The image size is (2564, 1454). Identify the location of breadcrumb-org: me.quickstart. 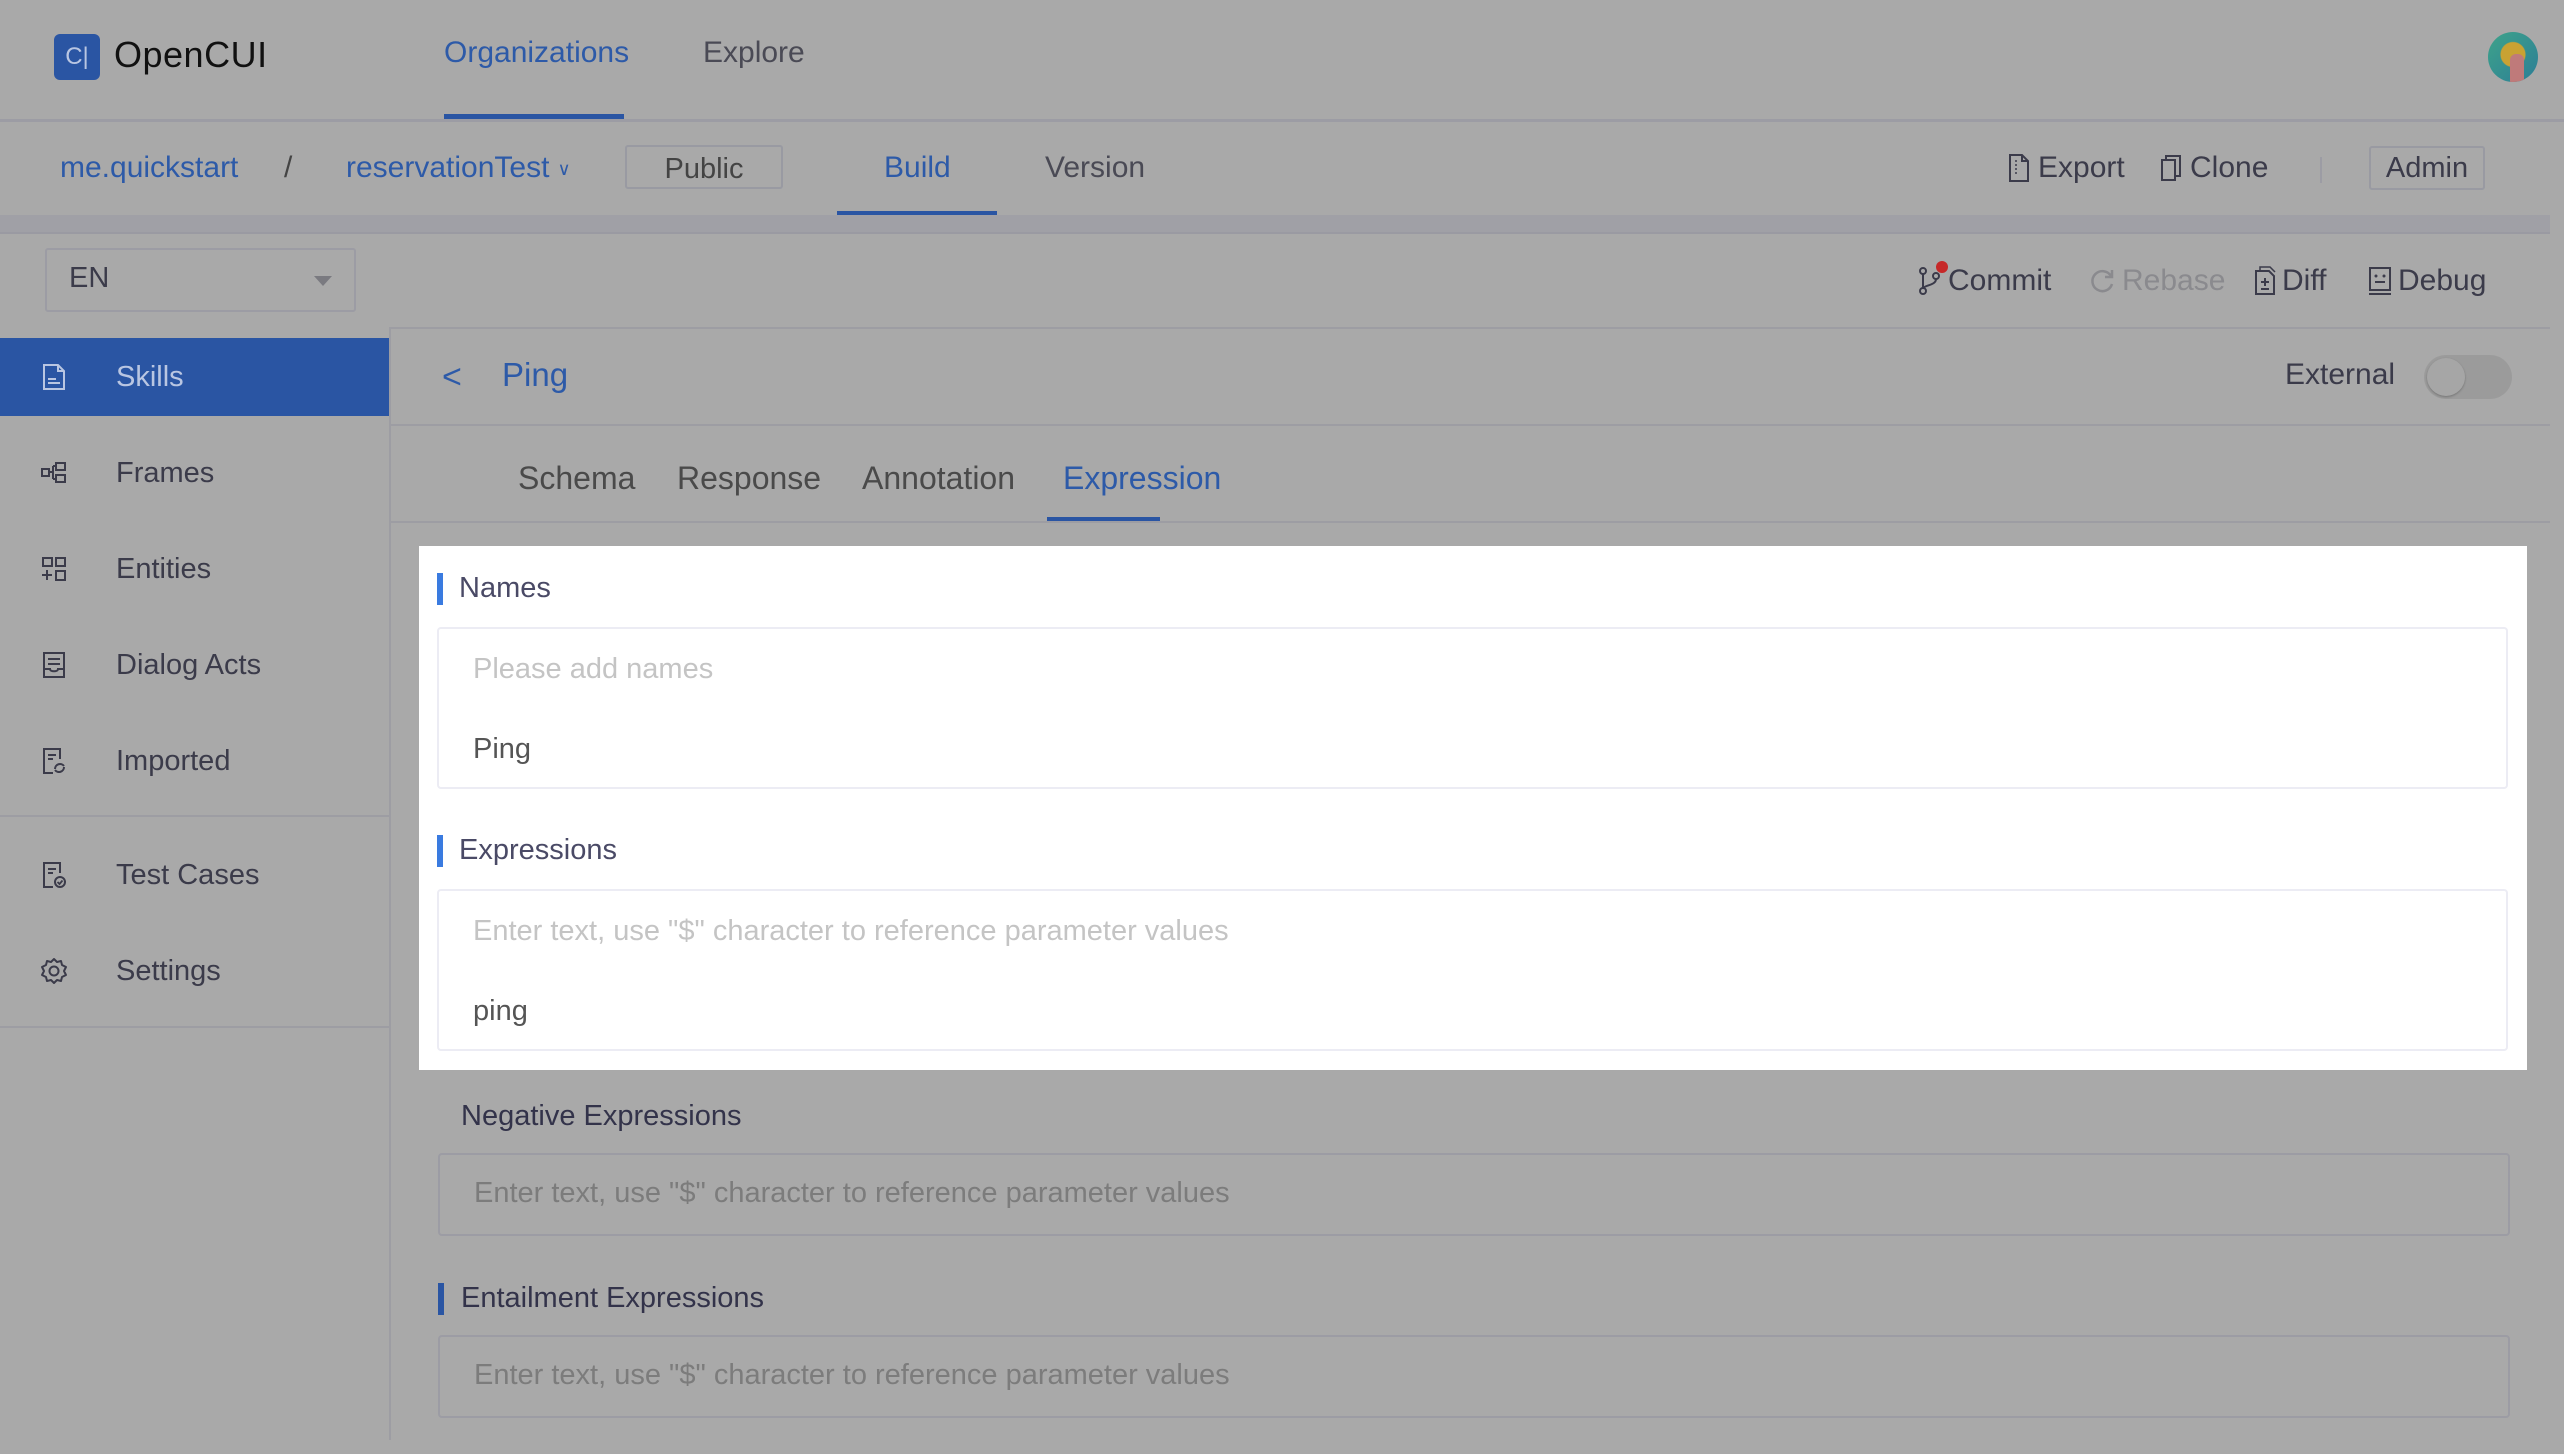
(149, 168).